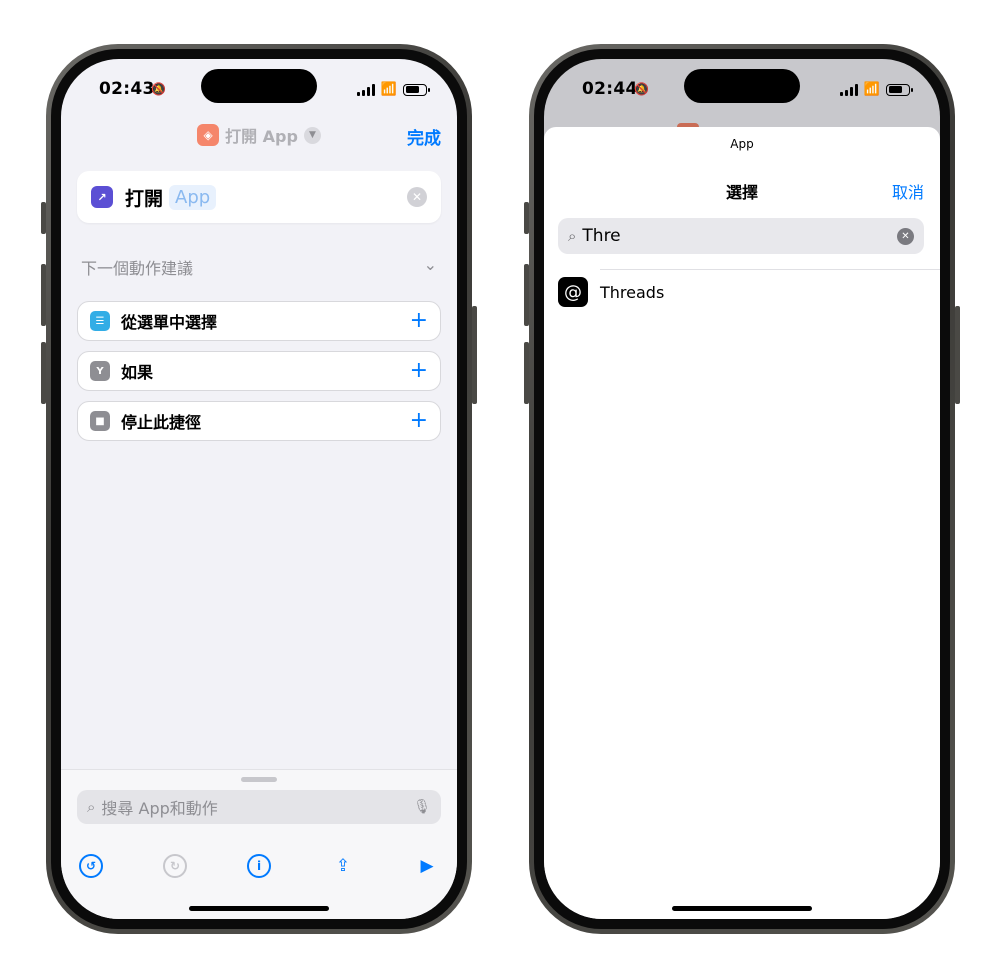 The width and height of the screenshot is (1000, 977). I want to click on status-time: 02:43, so click(127, 89).